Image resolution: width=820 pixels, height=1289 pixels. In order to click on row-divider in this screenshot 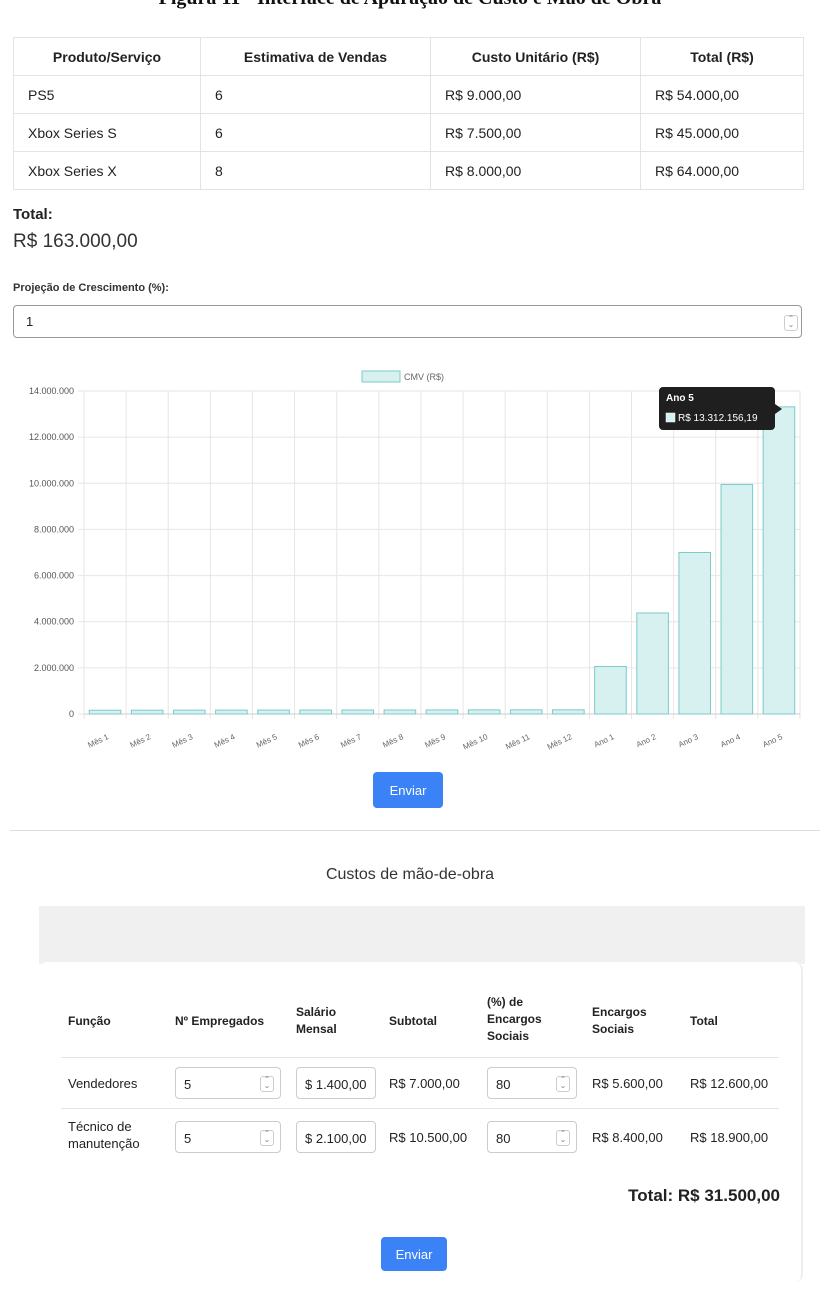, I will do `click(420, 1057)`.